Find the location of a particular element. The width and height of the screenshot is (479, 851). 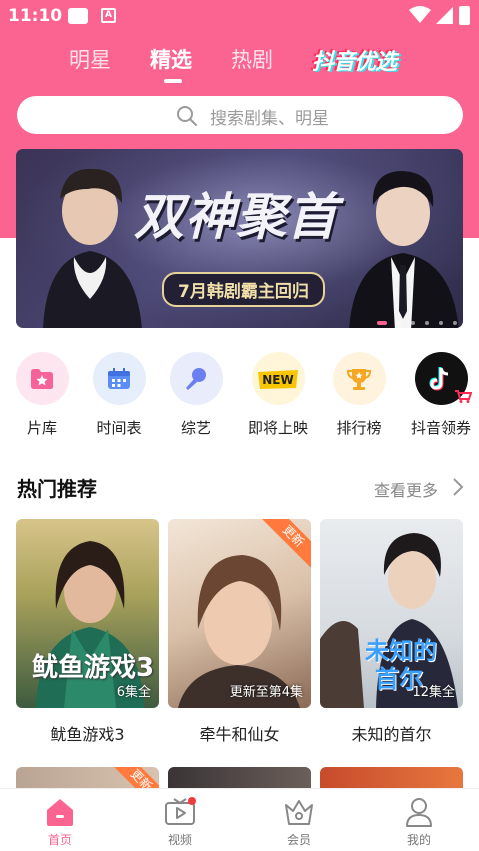

microphone-icon is located at coordinates (196, 378).